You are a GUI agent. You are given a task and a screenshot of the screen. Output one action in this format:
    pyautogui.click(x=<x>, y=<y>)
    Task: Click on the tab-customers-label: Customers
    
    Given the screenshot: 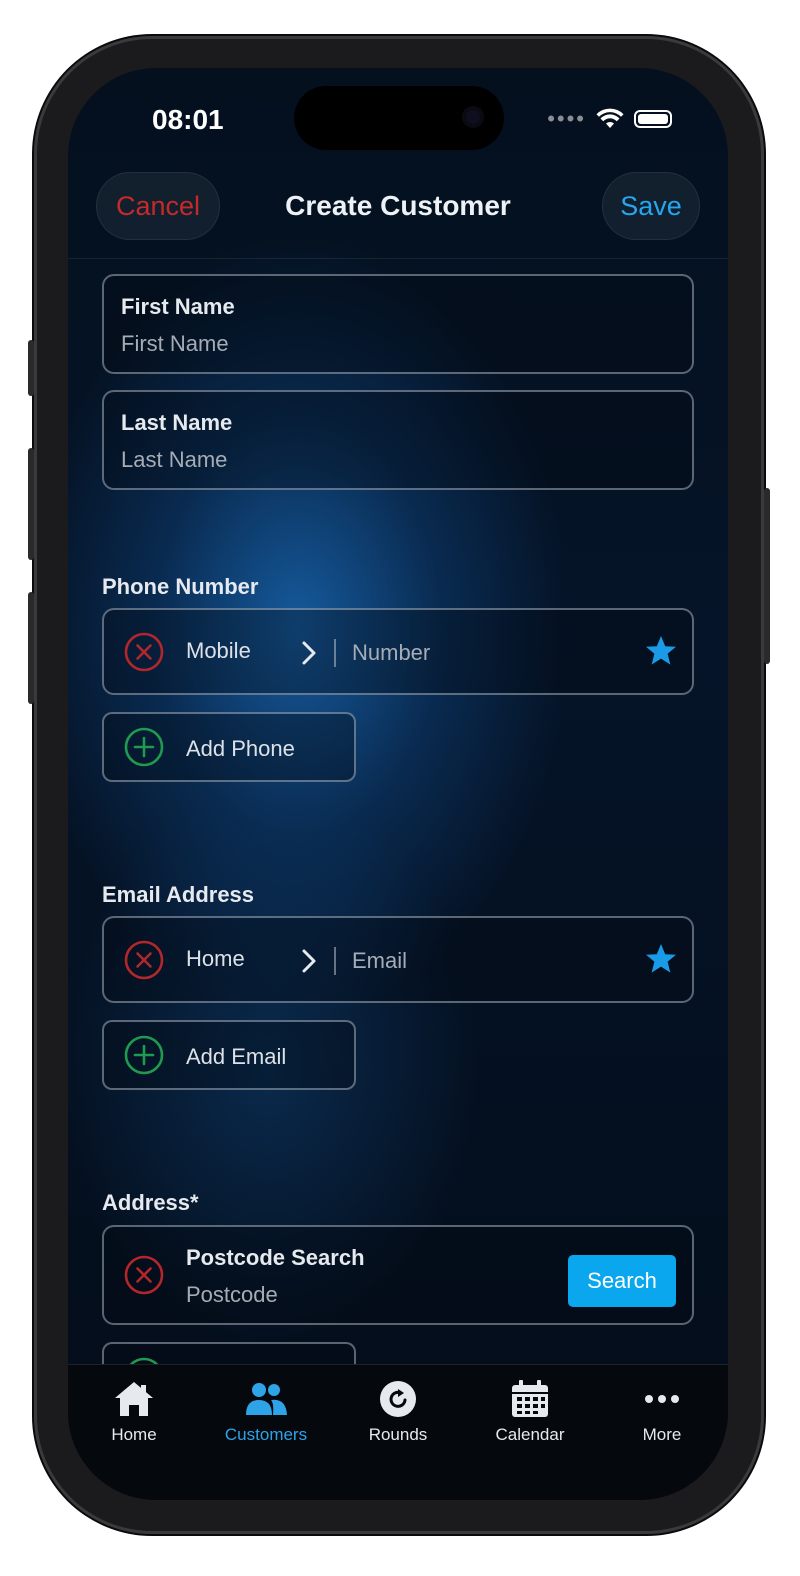 What is the action you would take?
    pyautogui.click(x=266, y=1434)
    